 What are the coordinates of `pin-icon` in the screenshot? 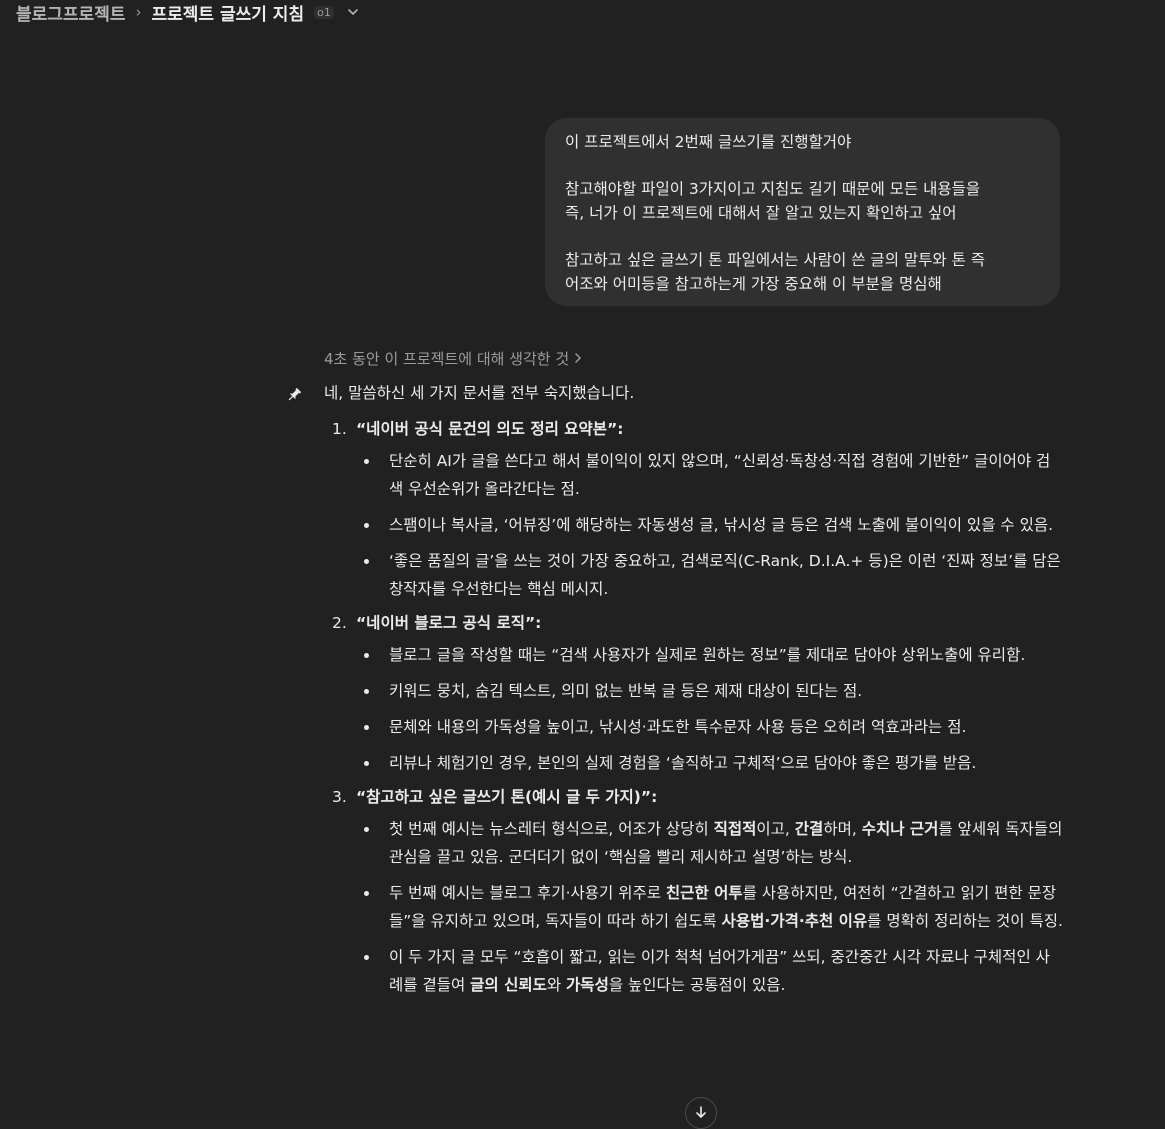 It's located at (294, 395).